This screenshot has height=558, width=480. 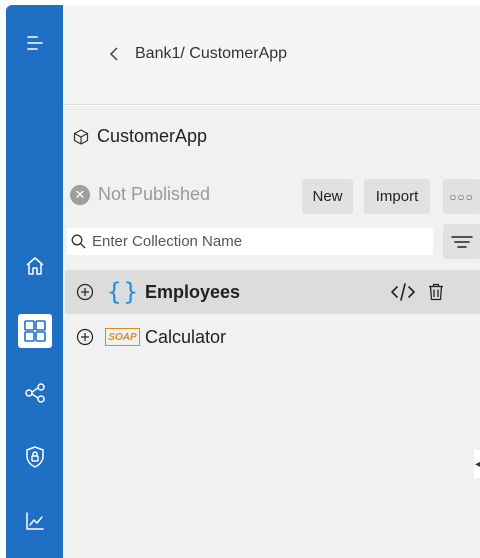 I want to click on sidebar-item-collections, so click(x=34, y=331).